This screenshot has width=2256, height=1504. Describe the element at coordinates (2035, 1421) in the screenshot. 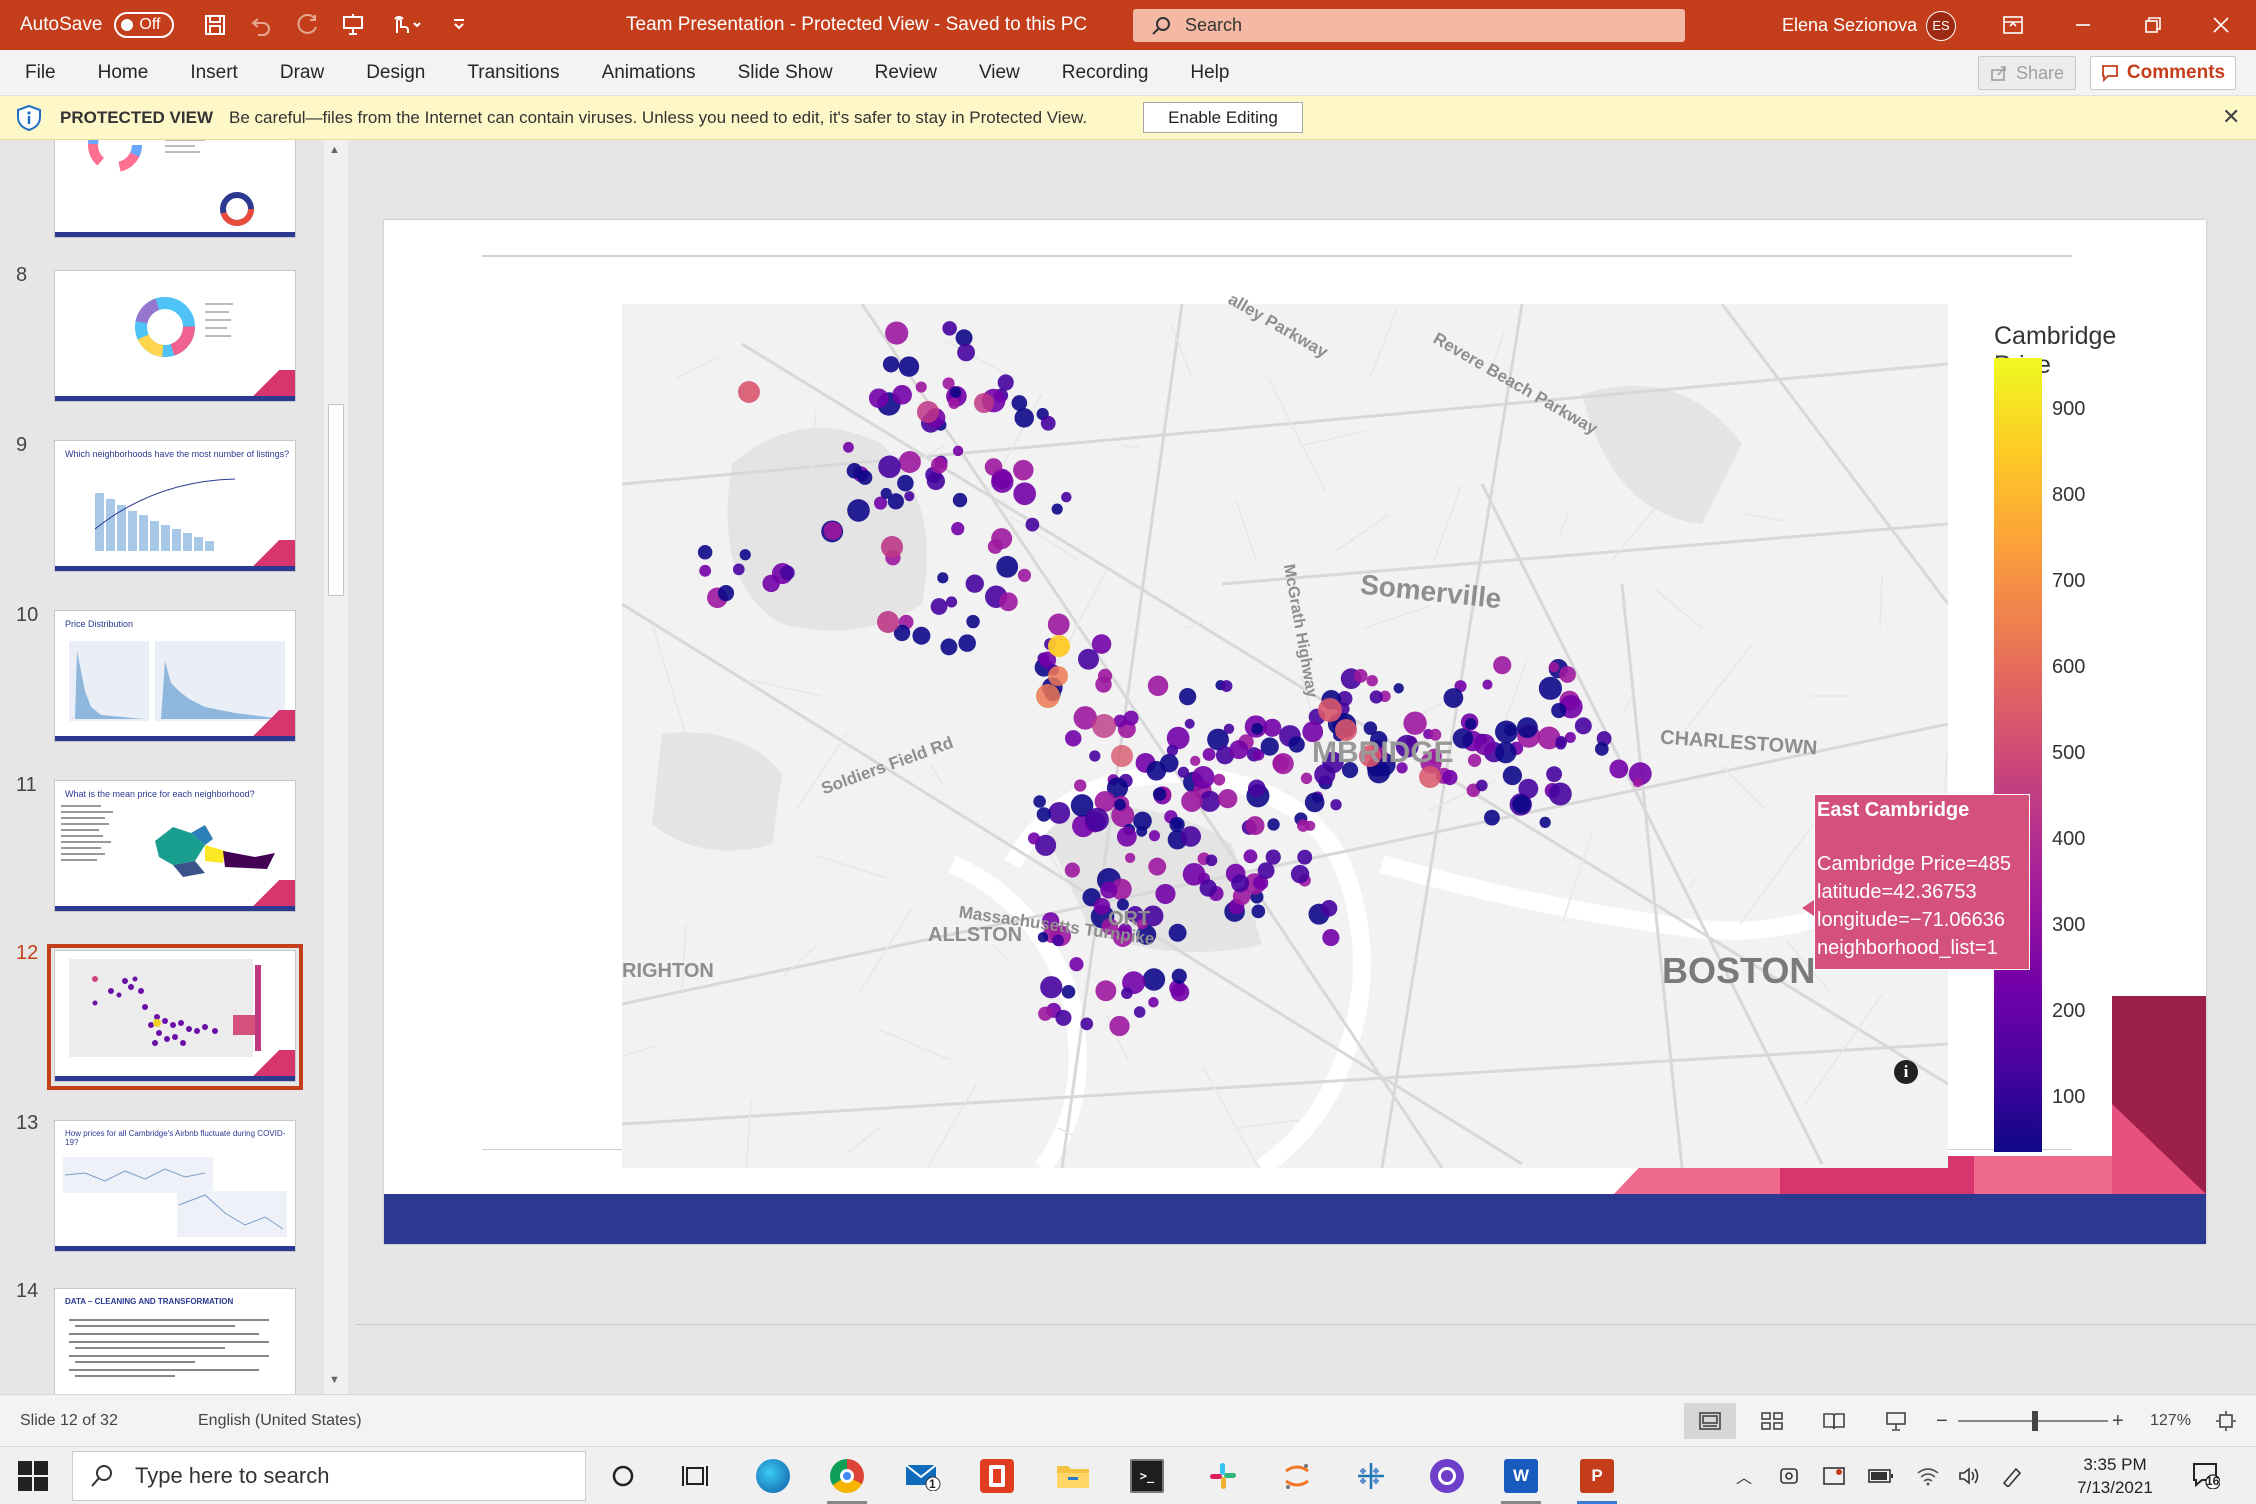

I see `zoom-slider-thumb` at that location.